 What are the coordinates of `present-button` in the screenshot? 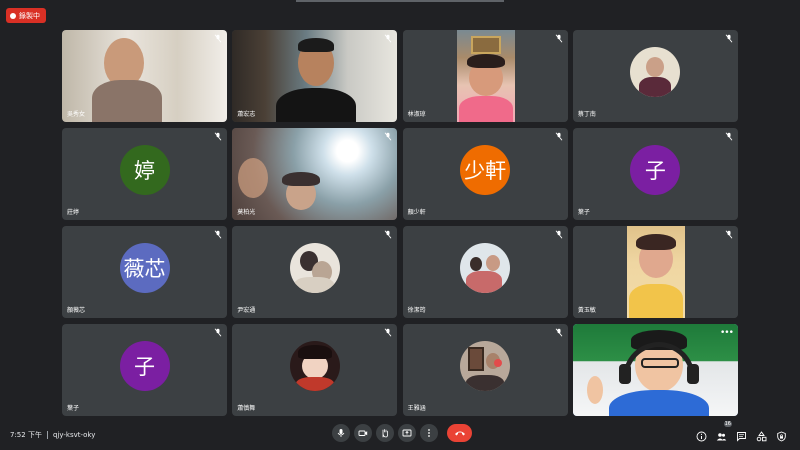 It's located at (407, 433).